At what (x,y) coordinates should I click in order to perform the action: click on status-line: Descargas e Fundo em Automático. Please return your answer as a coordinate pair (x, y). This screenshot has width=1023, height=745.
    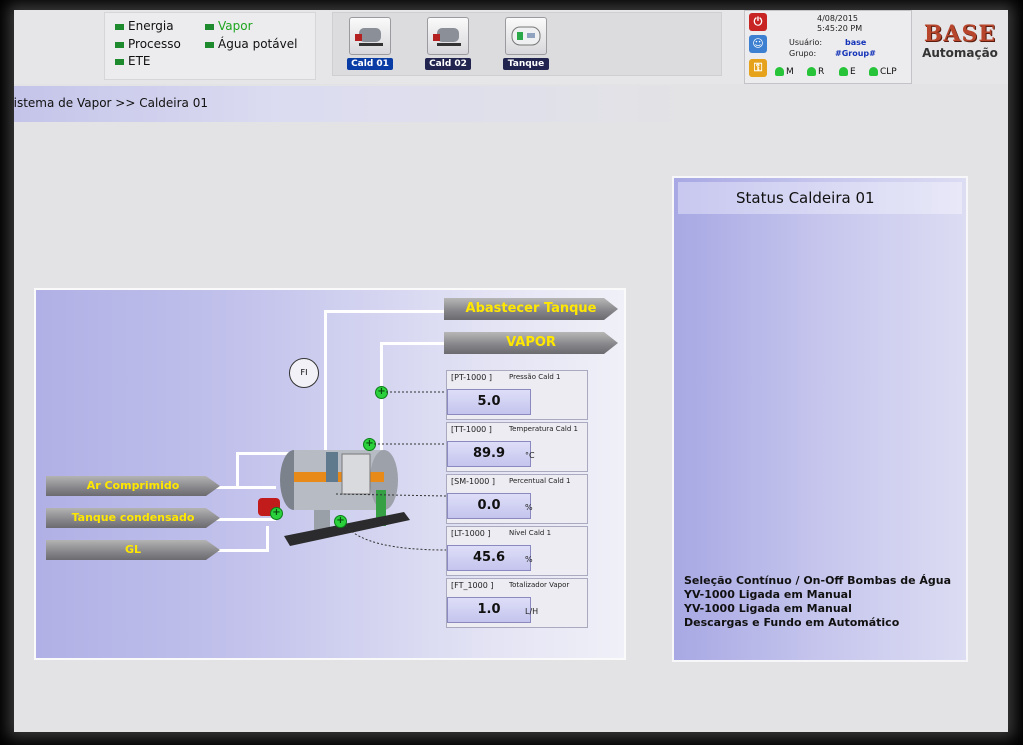
    Looking at the image, I should click on (792, 622).